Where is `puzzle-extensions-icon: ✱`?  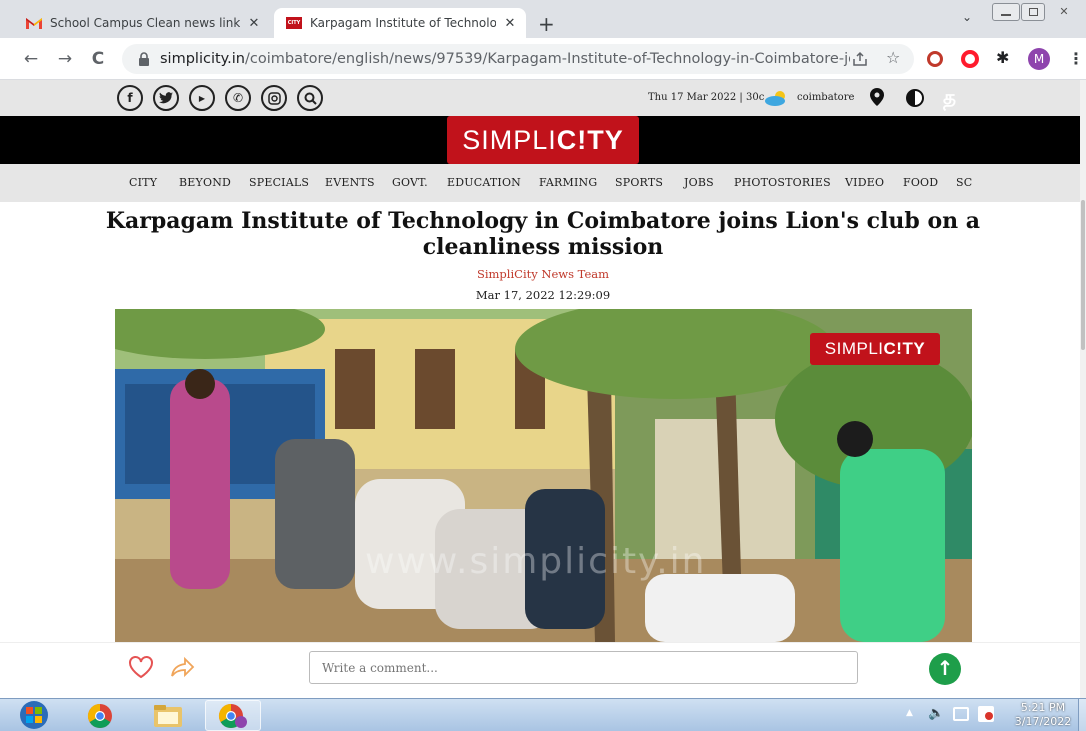 puzzle-extensions-icon: ✱ is located at coordinates (1002, 57).